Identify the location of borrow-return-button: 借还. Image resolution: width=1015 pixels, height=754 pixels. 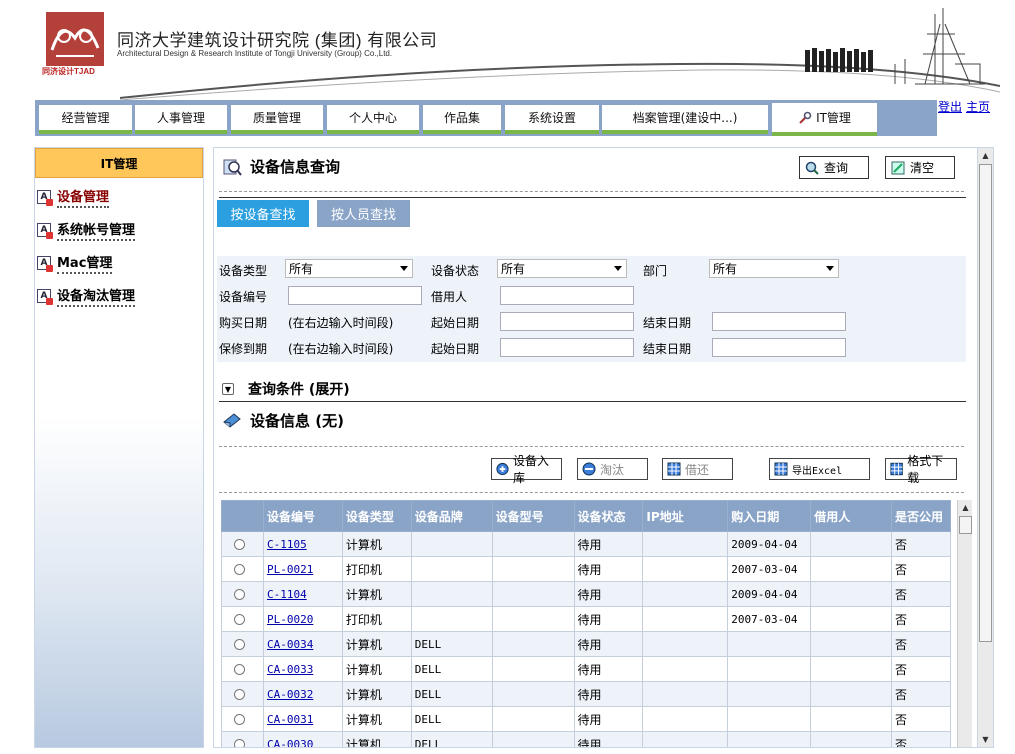
(697, 469).